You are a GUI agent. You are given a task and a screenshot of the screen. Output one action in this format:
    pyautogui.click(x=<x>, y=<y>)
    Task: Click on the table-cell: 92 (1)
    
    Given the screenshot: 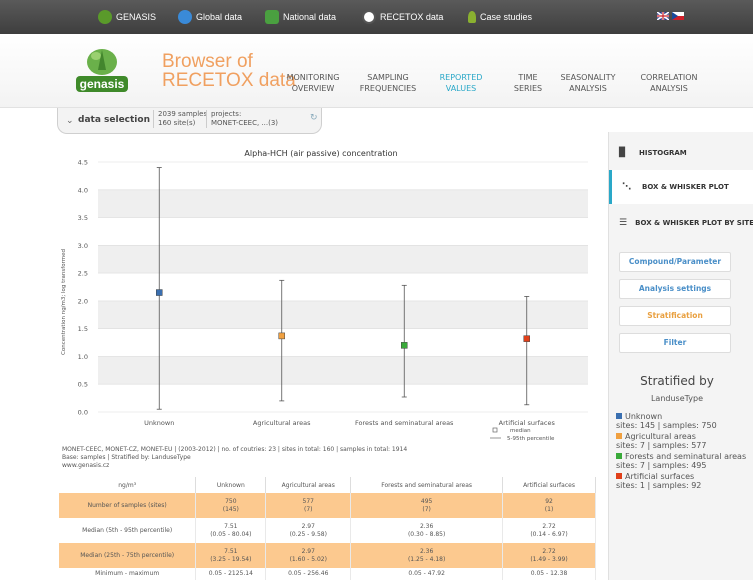 What is the action you would take?
    pyautogui.click(x=549, y=505)
    